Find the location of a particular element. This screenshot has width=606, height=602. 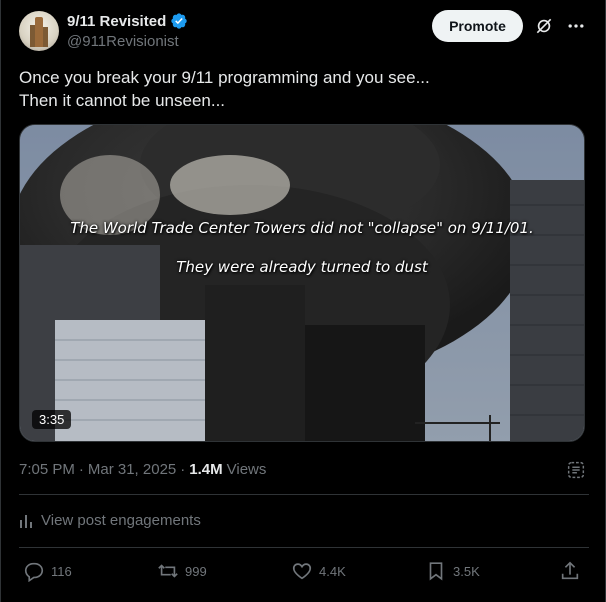

repost-button: 999 is located at coordinates (182, 571).